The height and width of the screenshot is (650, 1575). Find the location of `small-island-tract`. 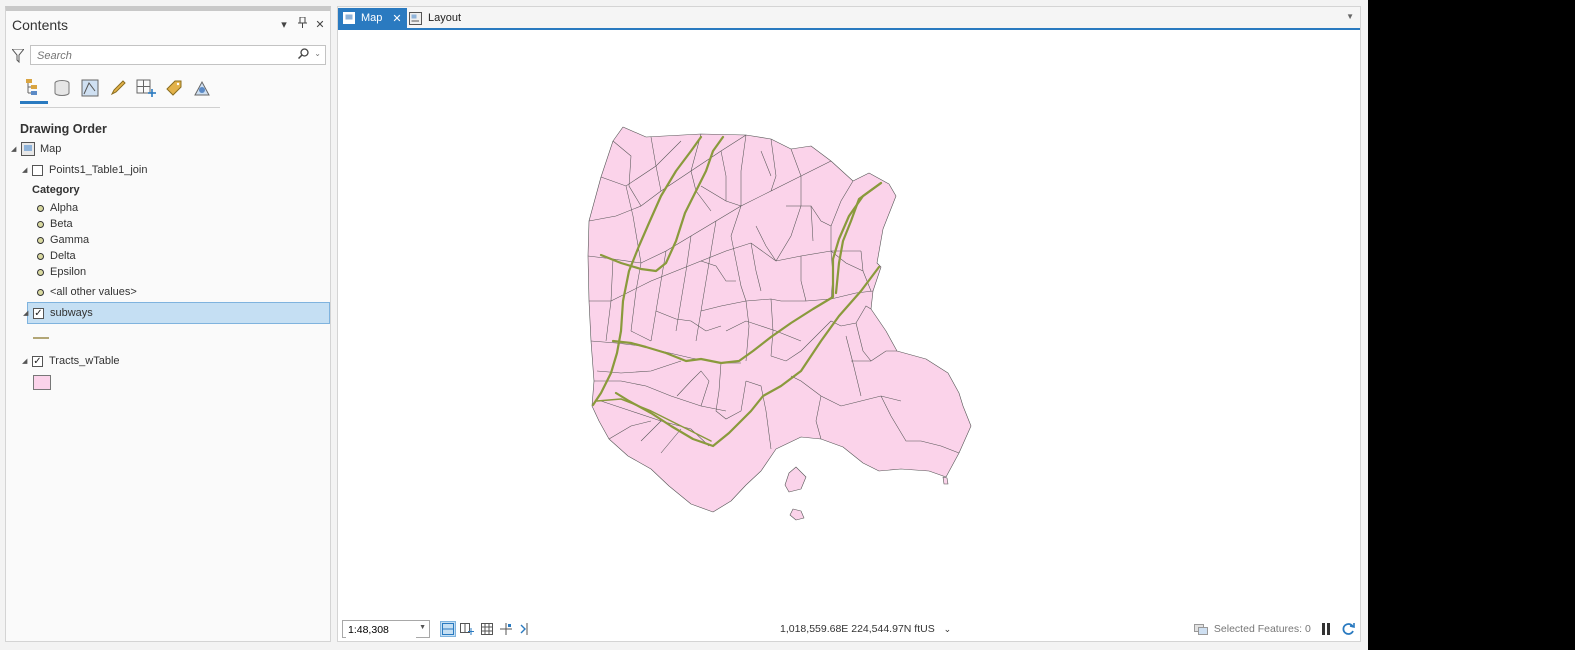

small-island-tract is located at coordinates (797, 514).